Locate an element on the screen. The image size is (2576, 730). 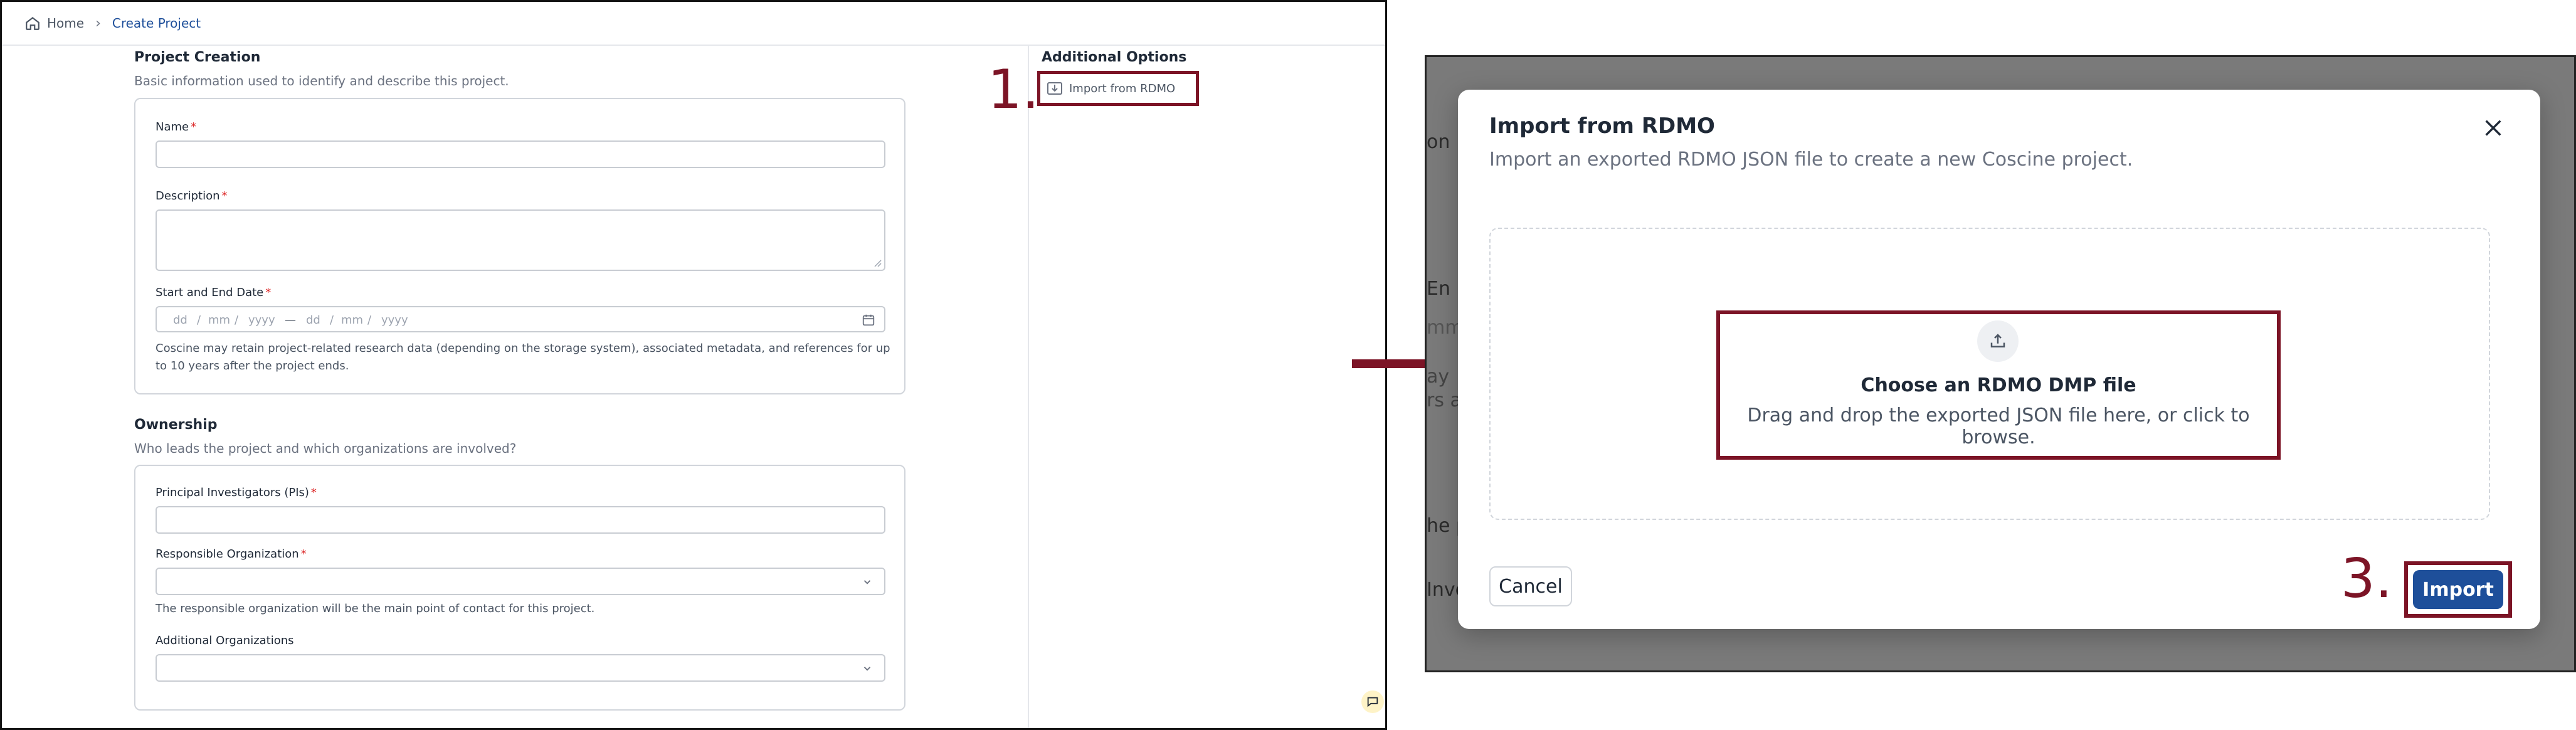
calendar-icon is located at coordinates (869, 320).